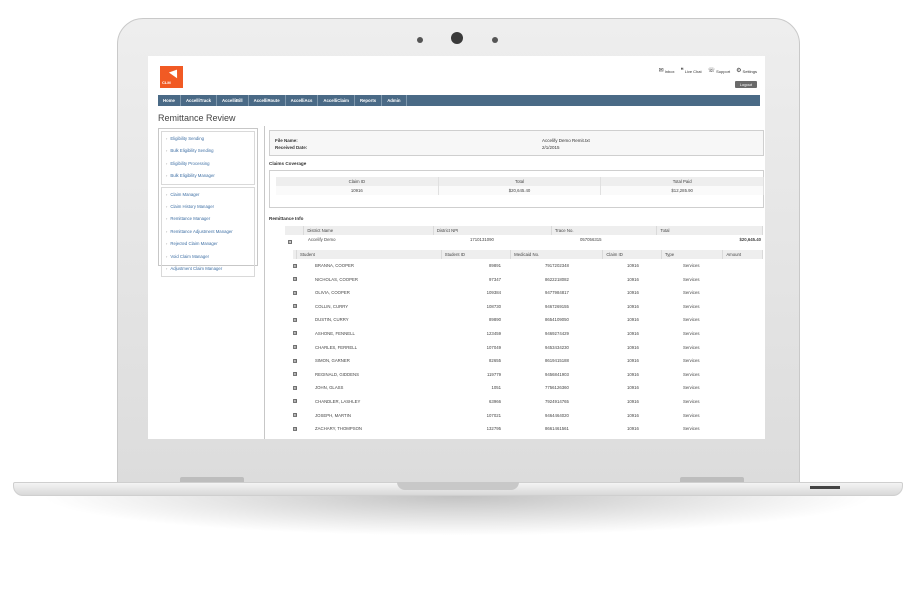  I want to click on coverage-col-header: Claim ID, so click(357, 181).